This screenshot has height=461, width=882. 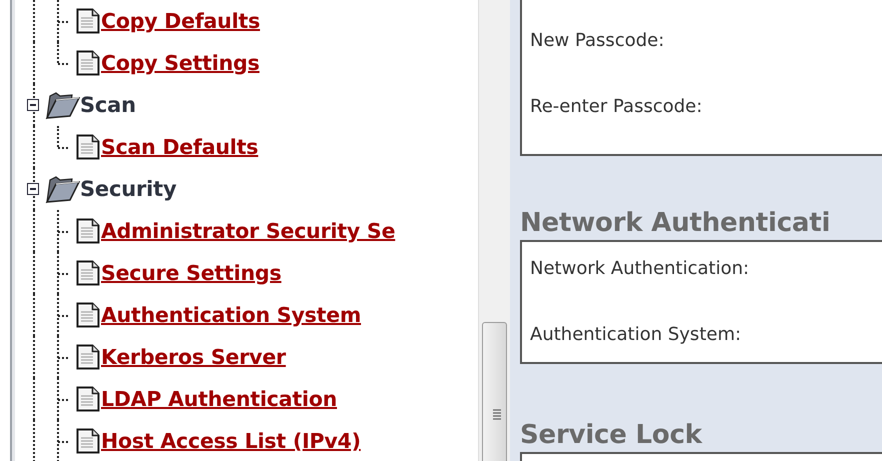 What do you see at coordinates (231, 315) in the screenshot?
I see `tree-link: Authentication System` at bounding box center [231, 315].